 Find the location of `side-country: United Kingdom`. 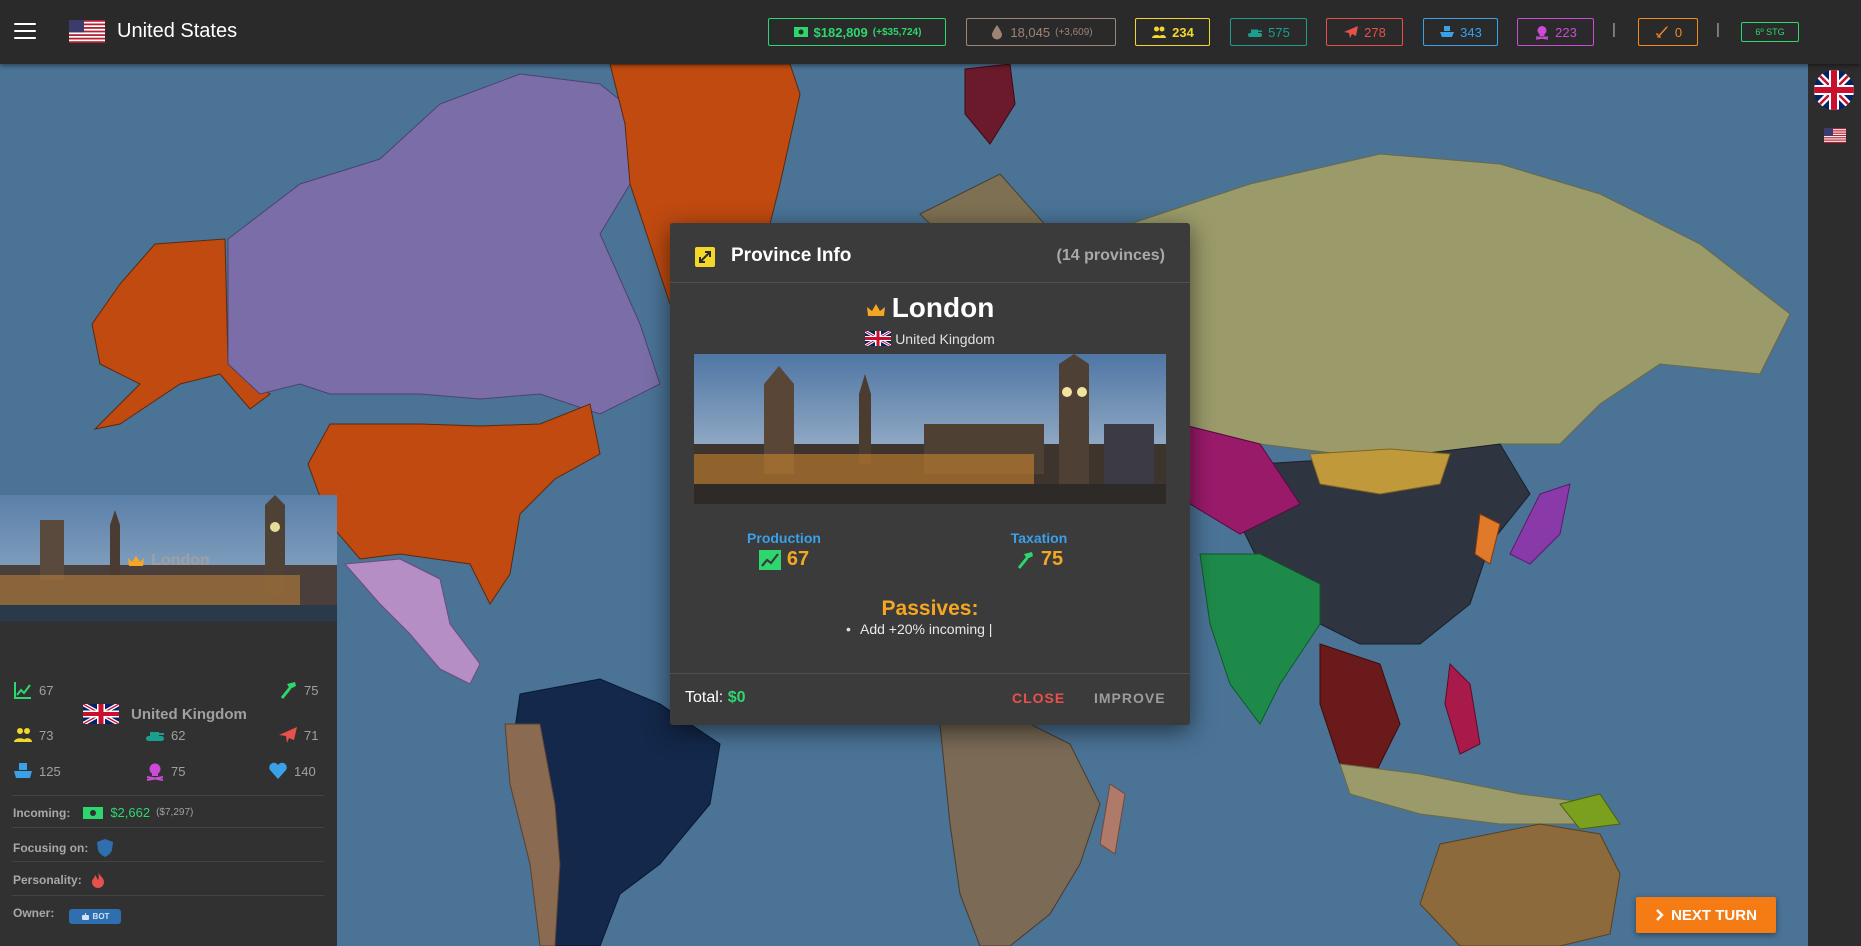

side-country: United Kingdom is located at coordinates (165, 714).